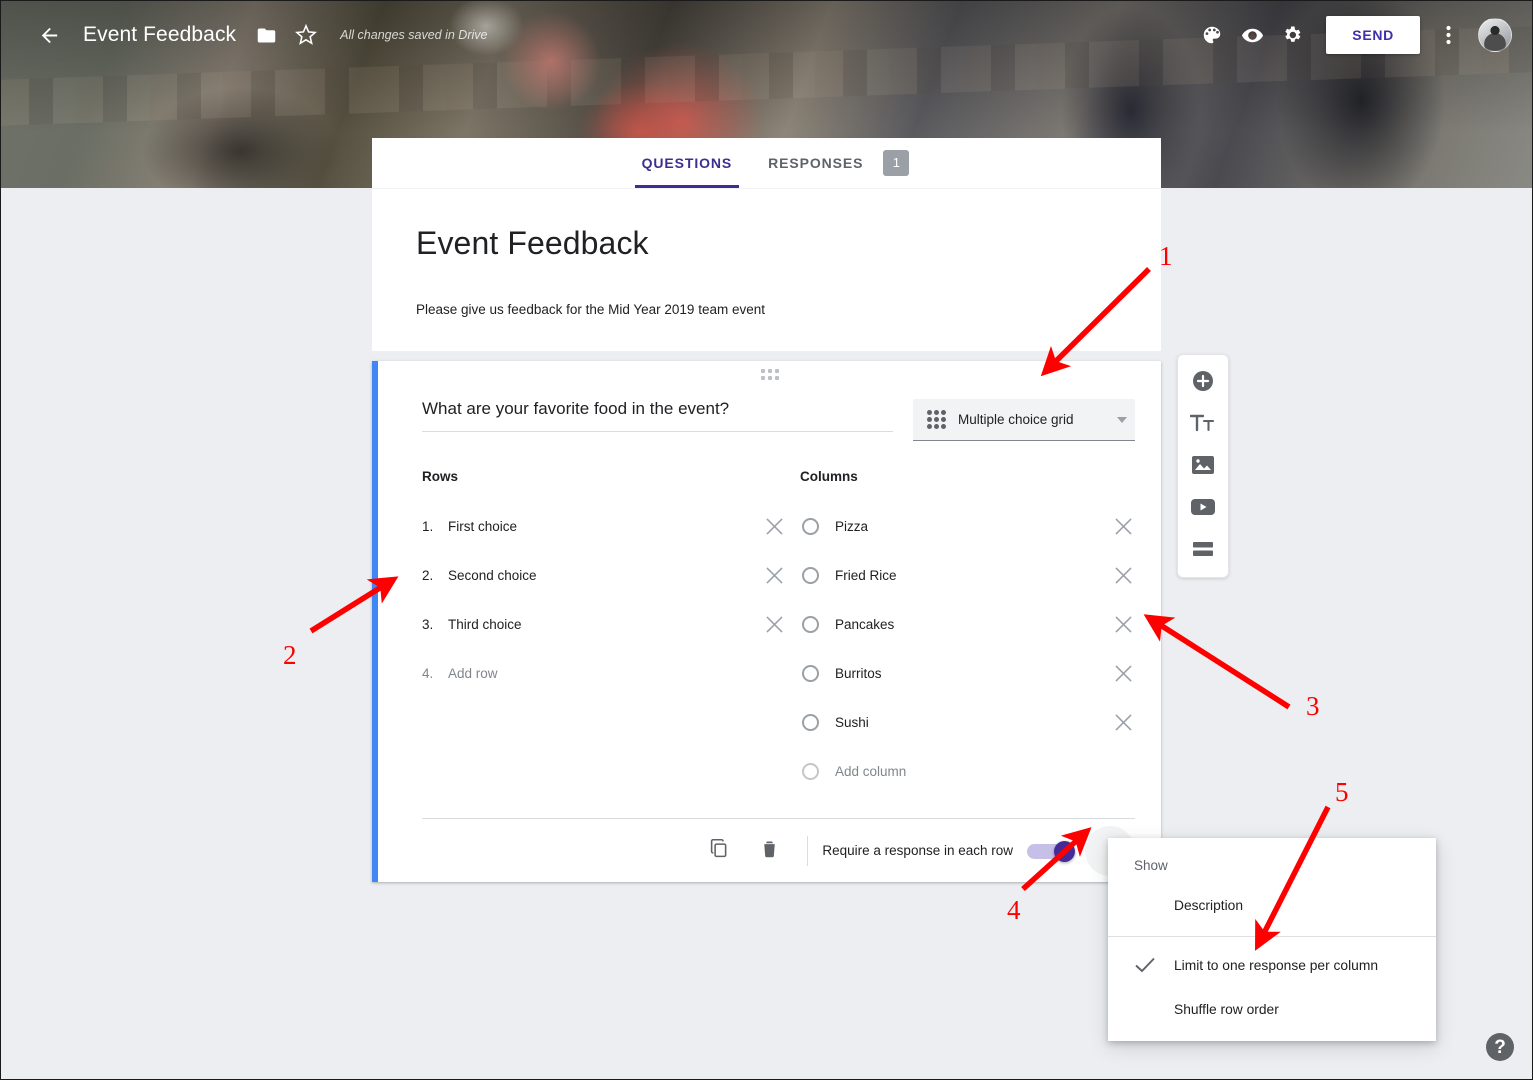 The width and height of the screenshot is (1533, 1080). What do you see at coordinates (1226, 1009) in the screenshot?
I see `menu-item-label: Shuffle row order` at bounding box center [1226, 1009].